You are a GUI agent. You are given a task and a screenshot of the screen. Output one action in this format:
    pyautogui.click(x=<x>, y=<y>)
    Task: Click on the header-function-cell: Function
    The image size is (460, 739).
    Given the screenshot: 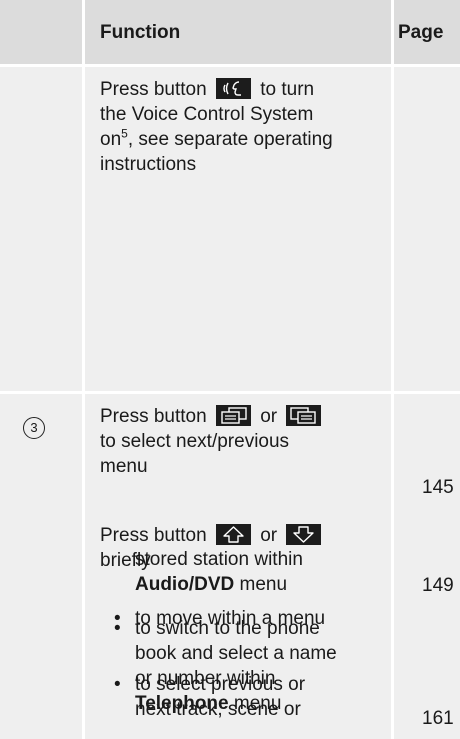 What is the action you would take?
    pyautogui.click(x=238, y=32)
    